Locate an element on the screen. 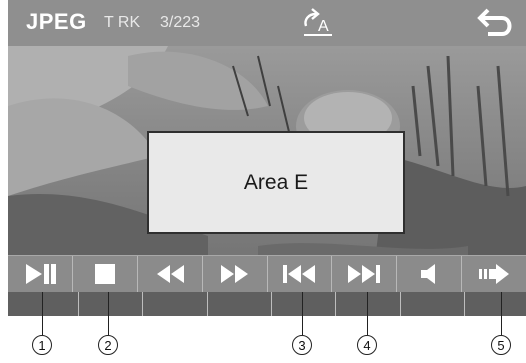  slideshow-button is located at coordinates (494, 274).